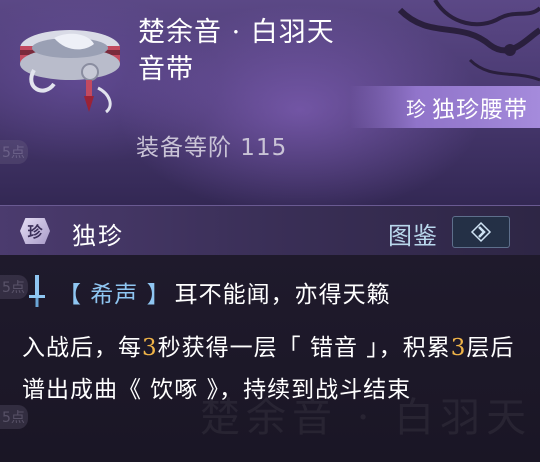  I want to click on codex-button, so click(481, 232).